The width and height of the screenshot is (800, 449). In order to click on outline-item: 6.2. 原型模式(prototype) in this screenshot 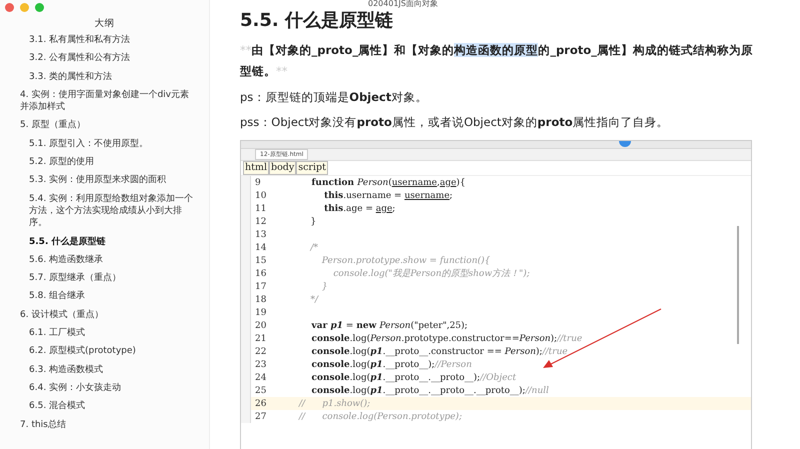, I will do `click(104, 351)`.